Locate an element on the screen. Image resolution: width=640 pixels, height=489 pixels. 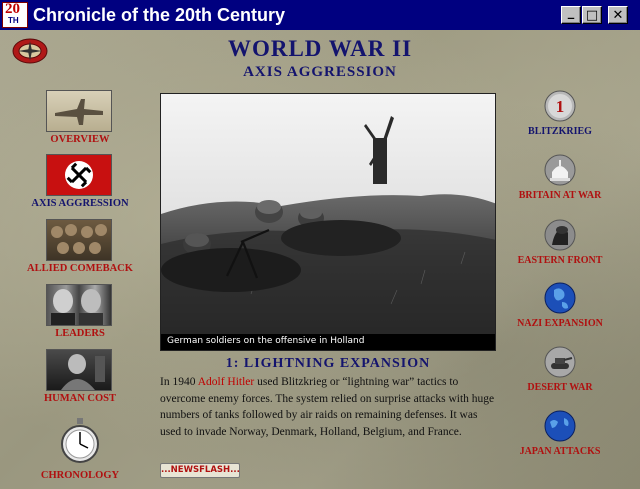
nav-desert-war: DESERT WAR is located at coordinates (560, 377).